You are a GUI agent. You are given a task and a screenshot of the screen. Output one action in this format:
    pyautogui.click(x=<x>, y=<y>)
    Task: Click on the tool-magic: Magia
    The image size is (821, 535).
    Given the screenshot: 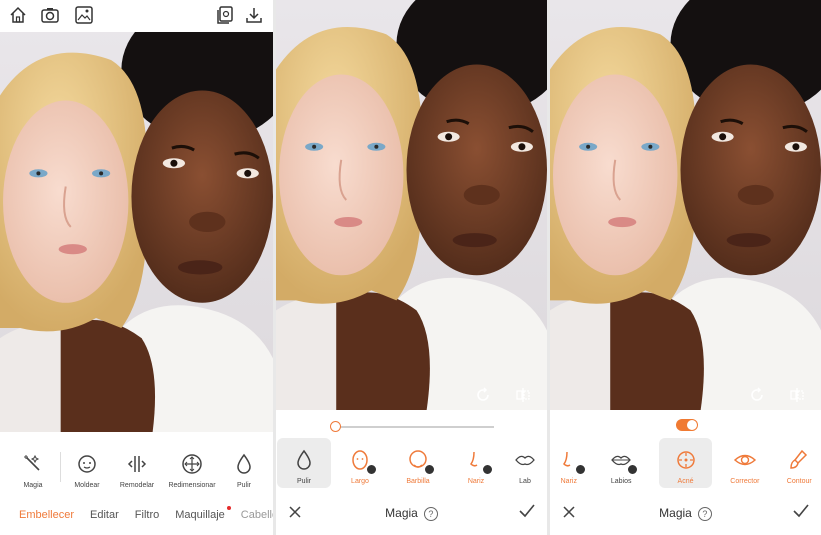 What is the action you would take?
    pyautogui.click(x=33, y=470)
    